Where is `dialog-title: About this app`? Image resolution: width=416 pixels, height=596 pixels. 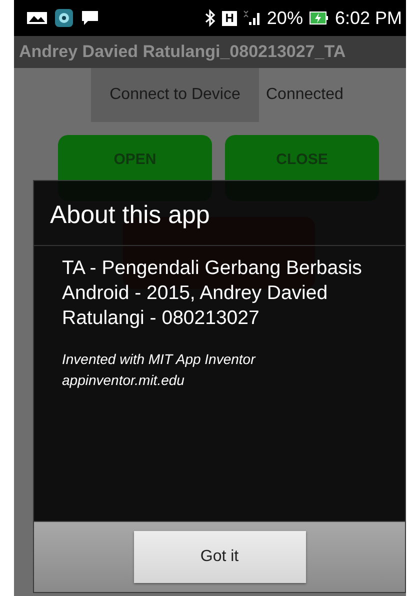
dialog-title: About this app is located at coordinates (219, 213).